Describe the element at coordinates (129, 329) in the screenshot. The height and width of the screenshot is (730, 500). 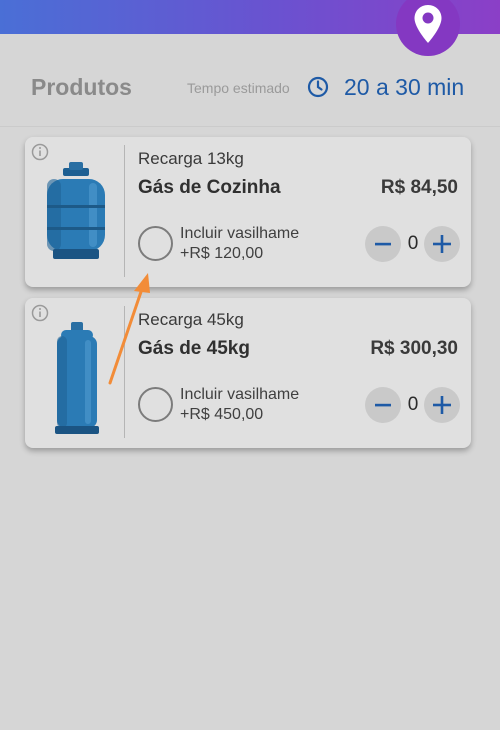
I see `annotation-arrow-icon` at that location.